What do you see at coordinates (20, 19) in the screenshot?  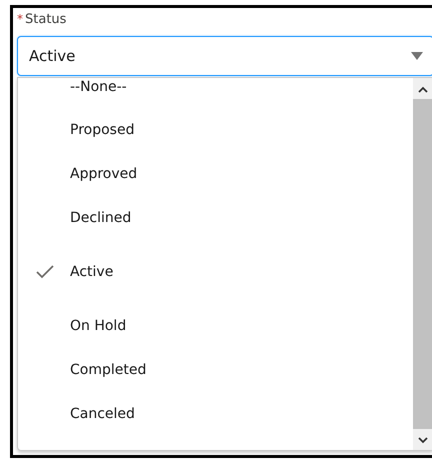 I see `required-asterisk: *` at bounding box center [20, 19].